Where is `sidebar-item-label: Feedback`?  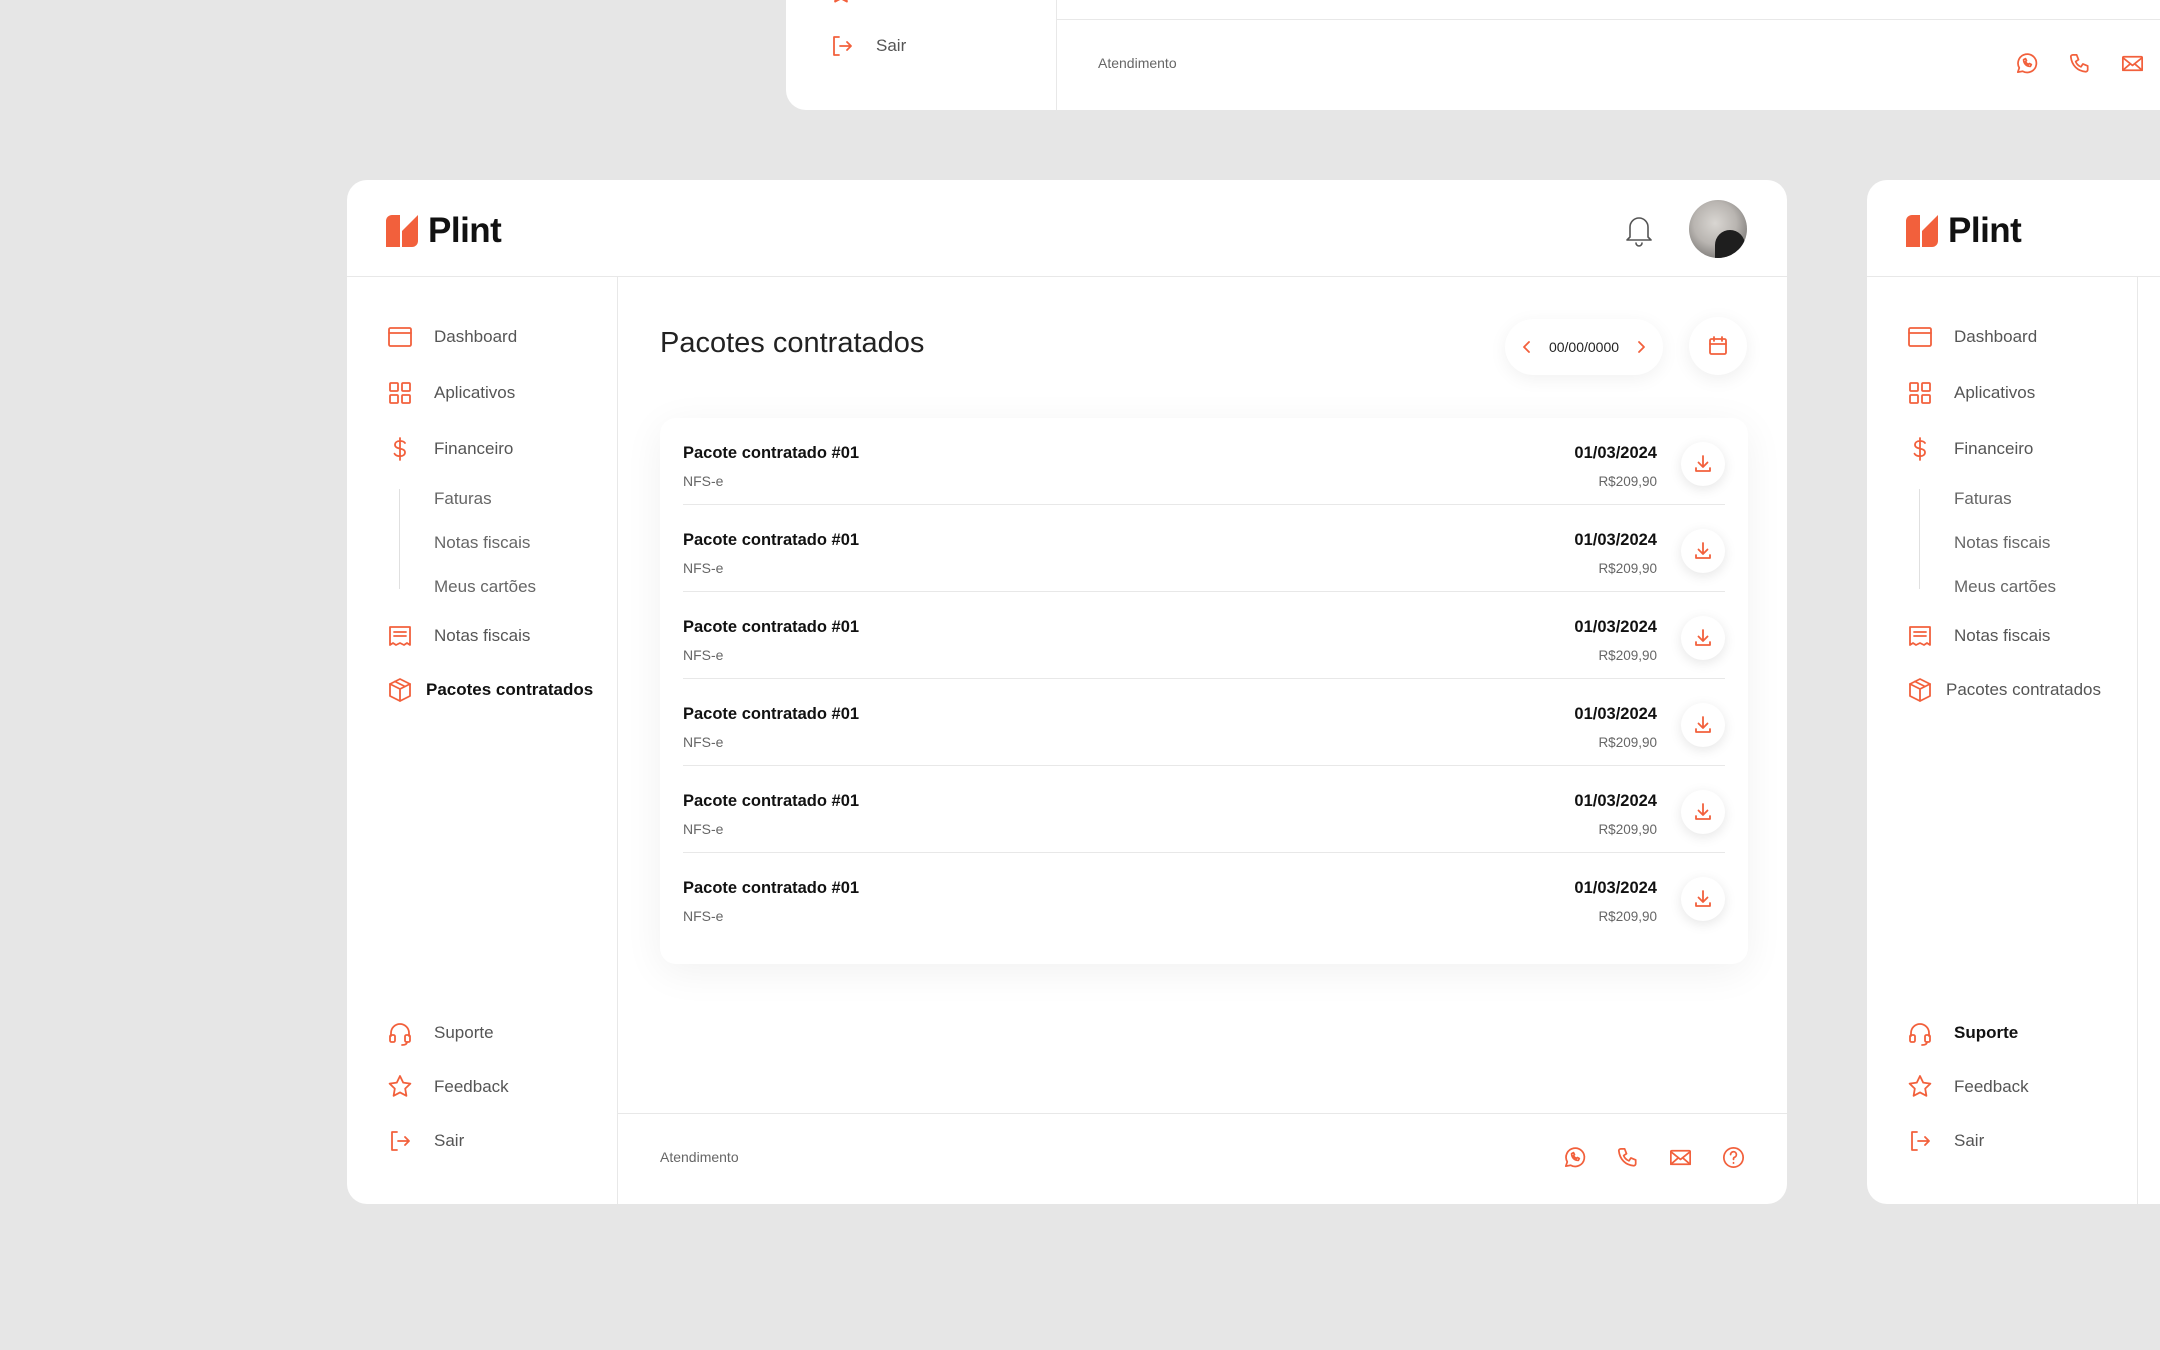 sidebar-item-label: Feedback is located at coordinates (471, 1086).